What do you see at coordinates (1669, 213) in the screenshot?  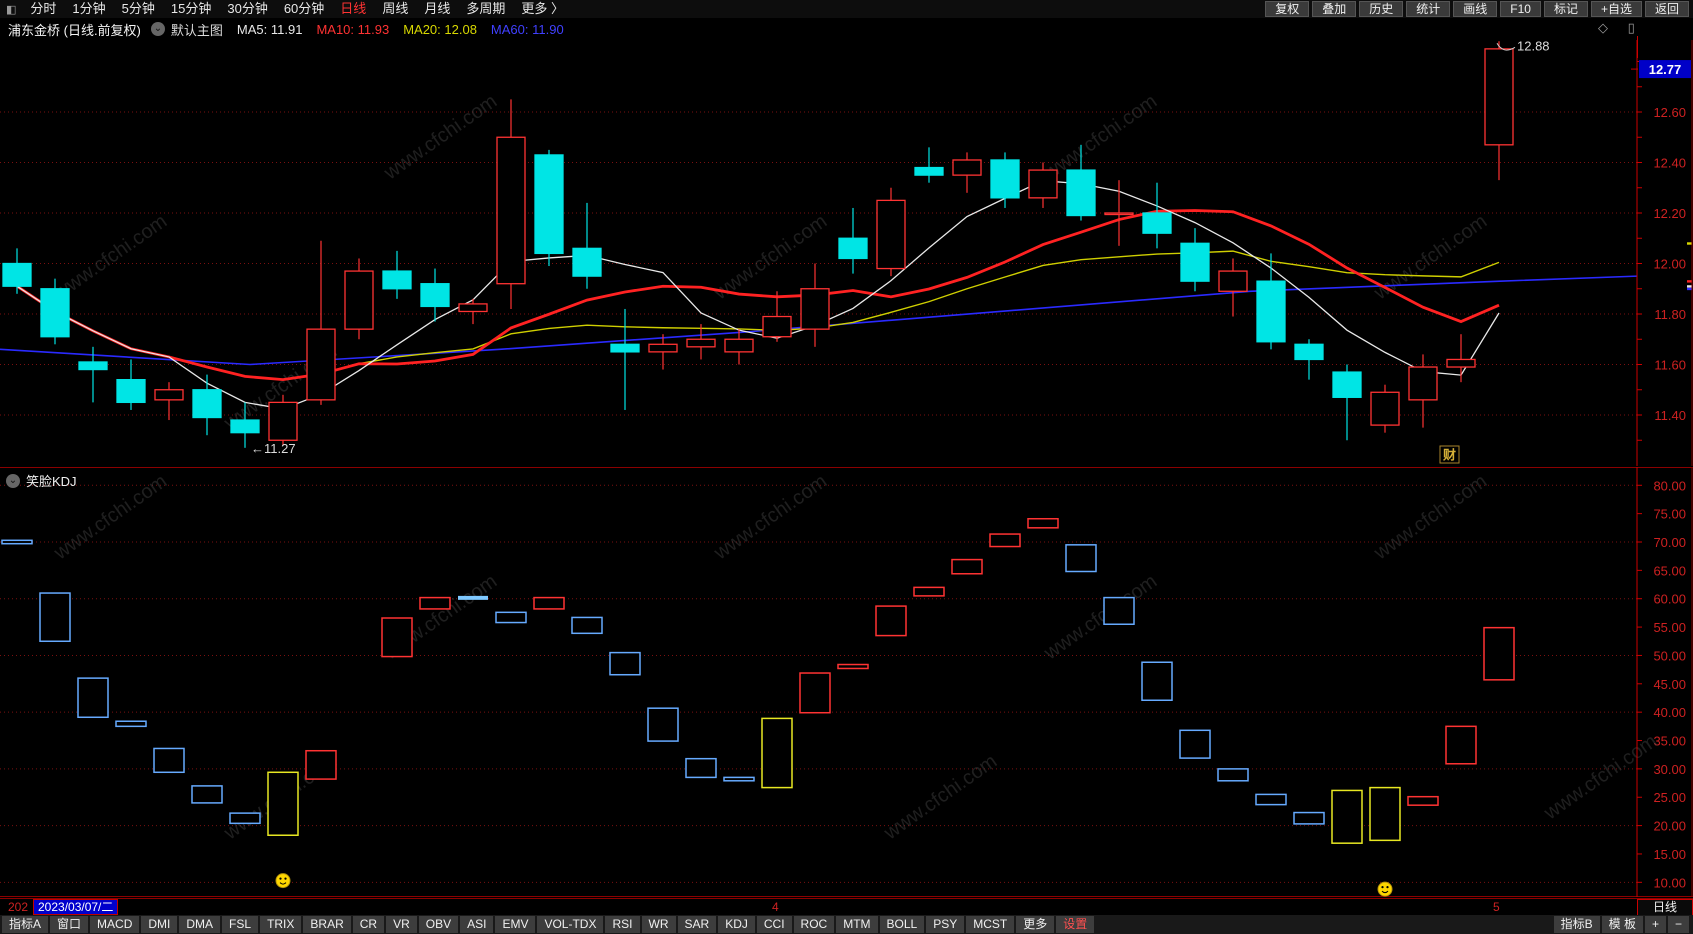 I see `price-axis-label: 12.20` at bounding box center [1669, 213].